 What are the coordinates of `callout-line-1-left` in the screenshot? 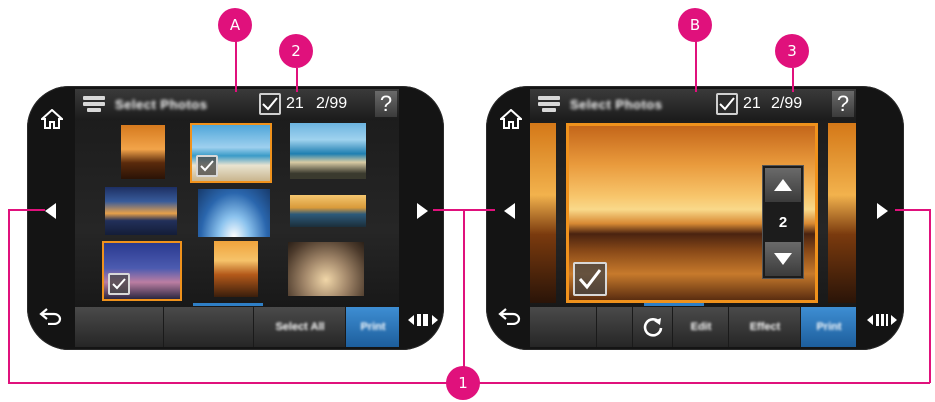 It's located at (26, 210).